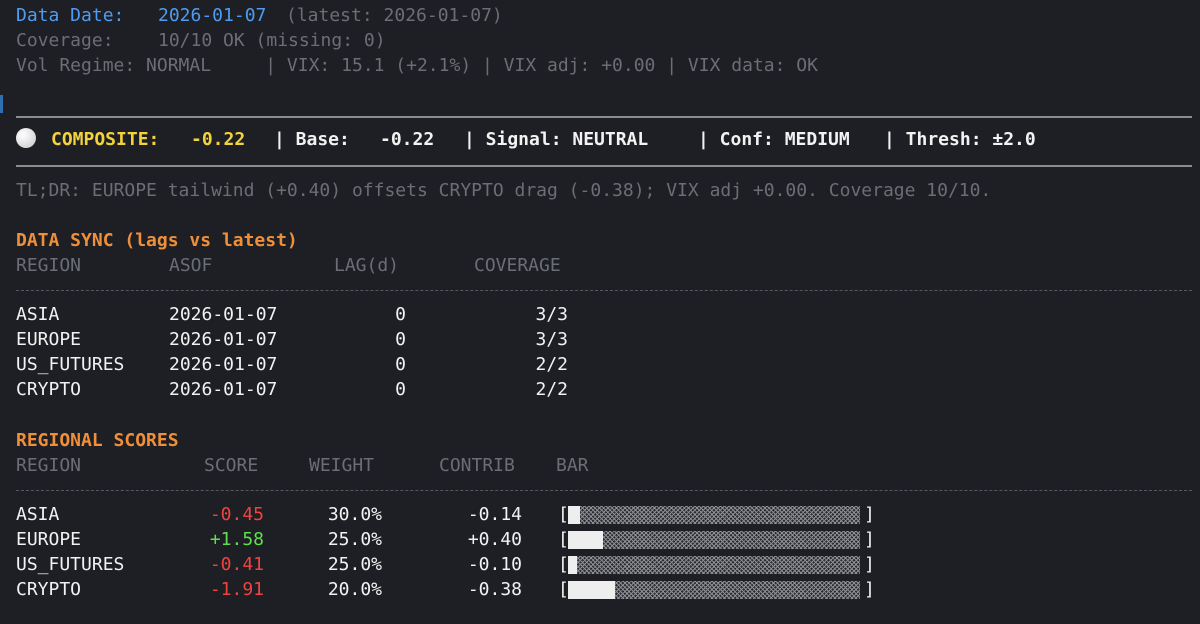 The width and height of the screenshot is (1200, 624). What do you see at coordinates (272, 40) in the screenshot?
I see `coverage-value: 10/10 OK (missing: 0)` at bounding box center [272, 40].